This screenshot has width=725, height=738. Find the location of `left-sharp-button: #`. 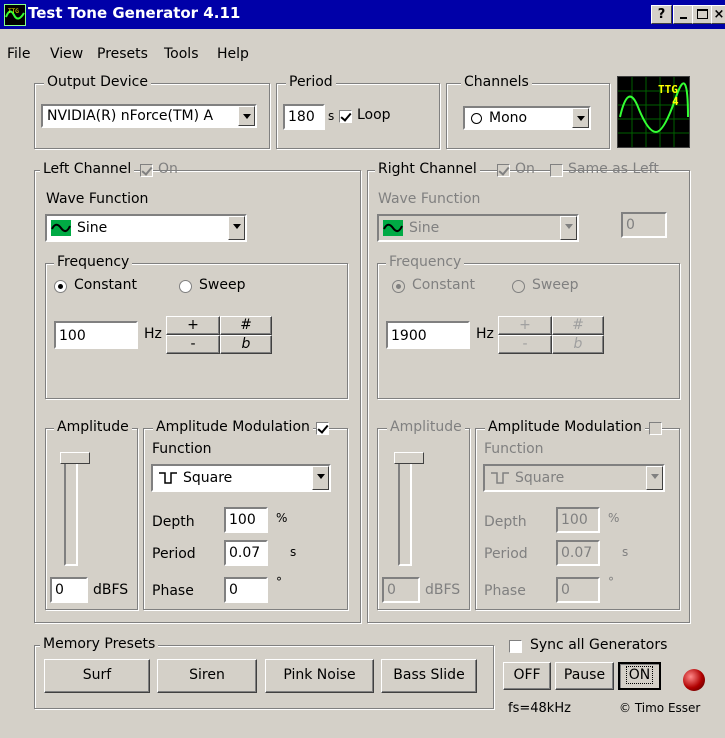

left-sharp-button: # is located at coordinates (246, 325).